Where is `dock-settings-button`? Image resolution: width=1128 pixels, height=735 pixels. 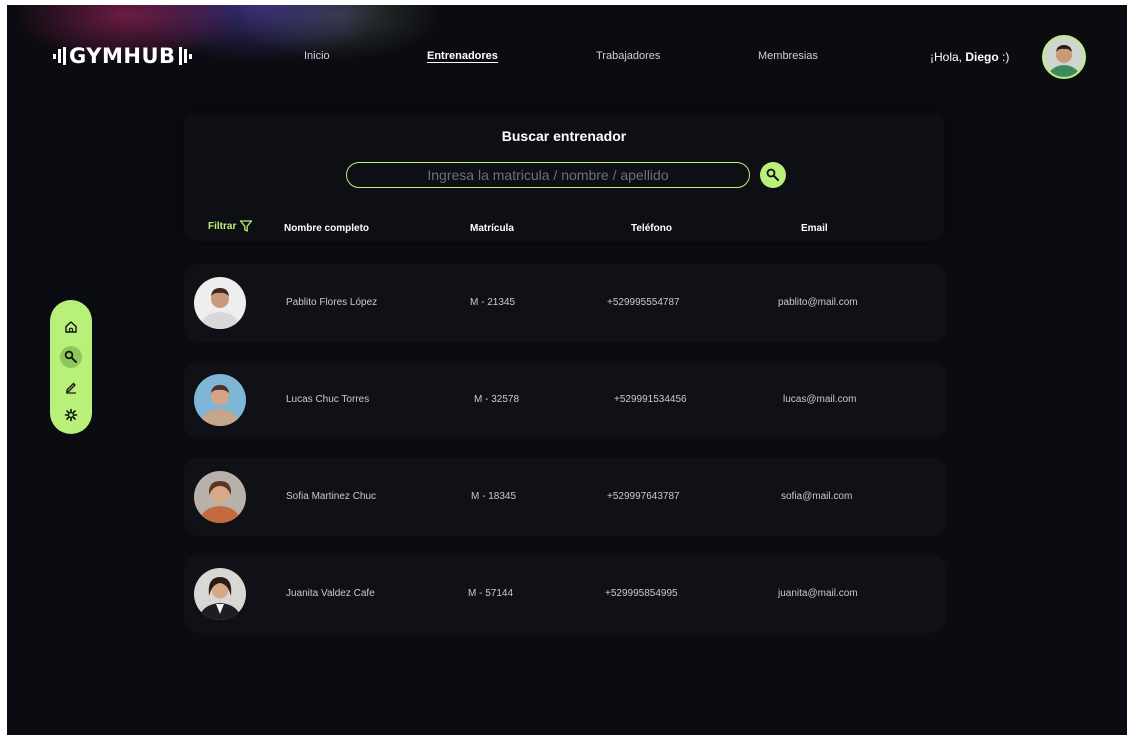 dock-settings-button is located at coordinates (71, 415).